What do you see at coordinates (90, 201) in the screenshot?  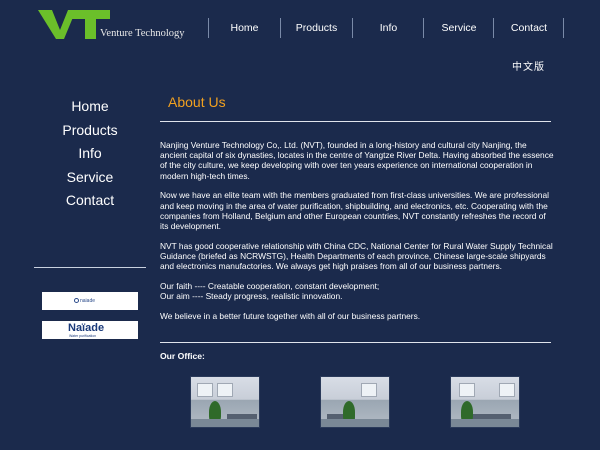 I see `sidebar-item-contact: Contact` at bounding box center [90, 201].